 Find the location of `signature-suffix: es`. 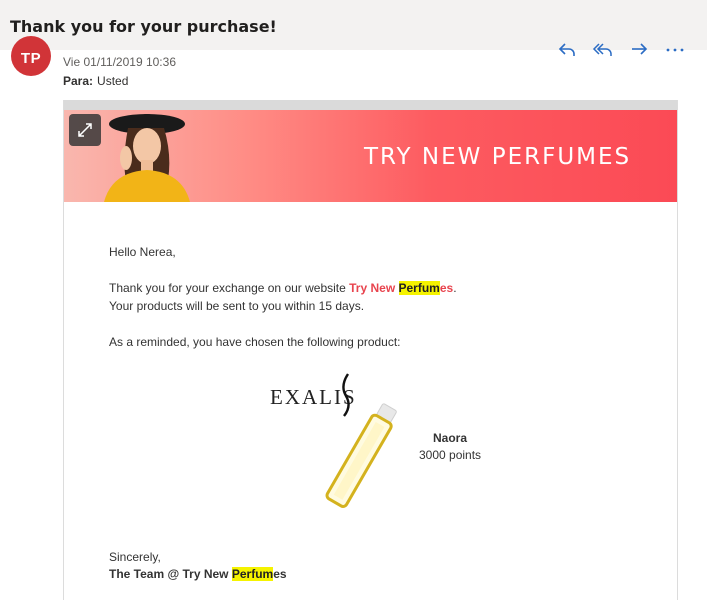

signature-suffix: es is located at coordinates (280, 574).